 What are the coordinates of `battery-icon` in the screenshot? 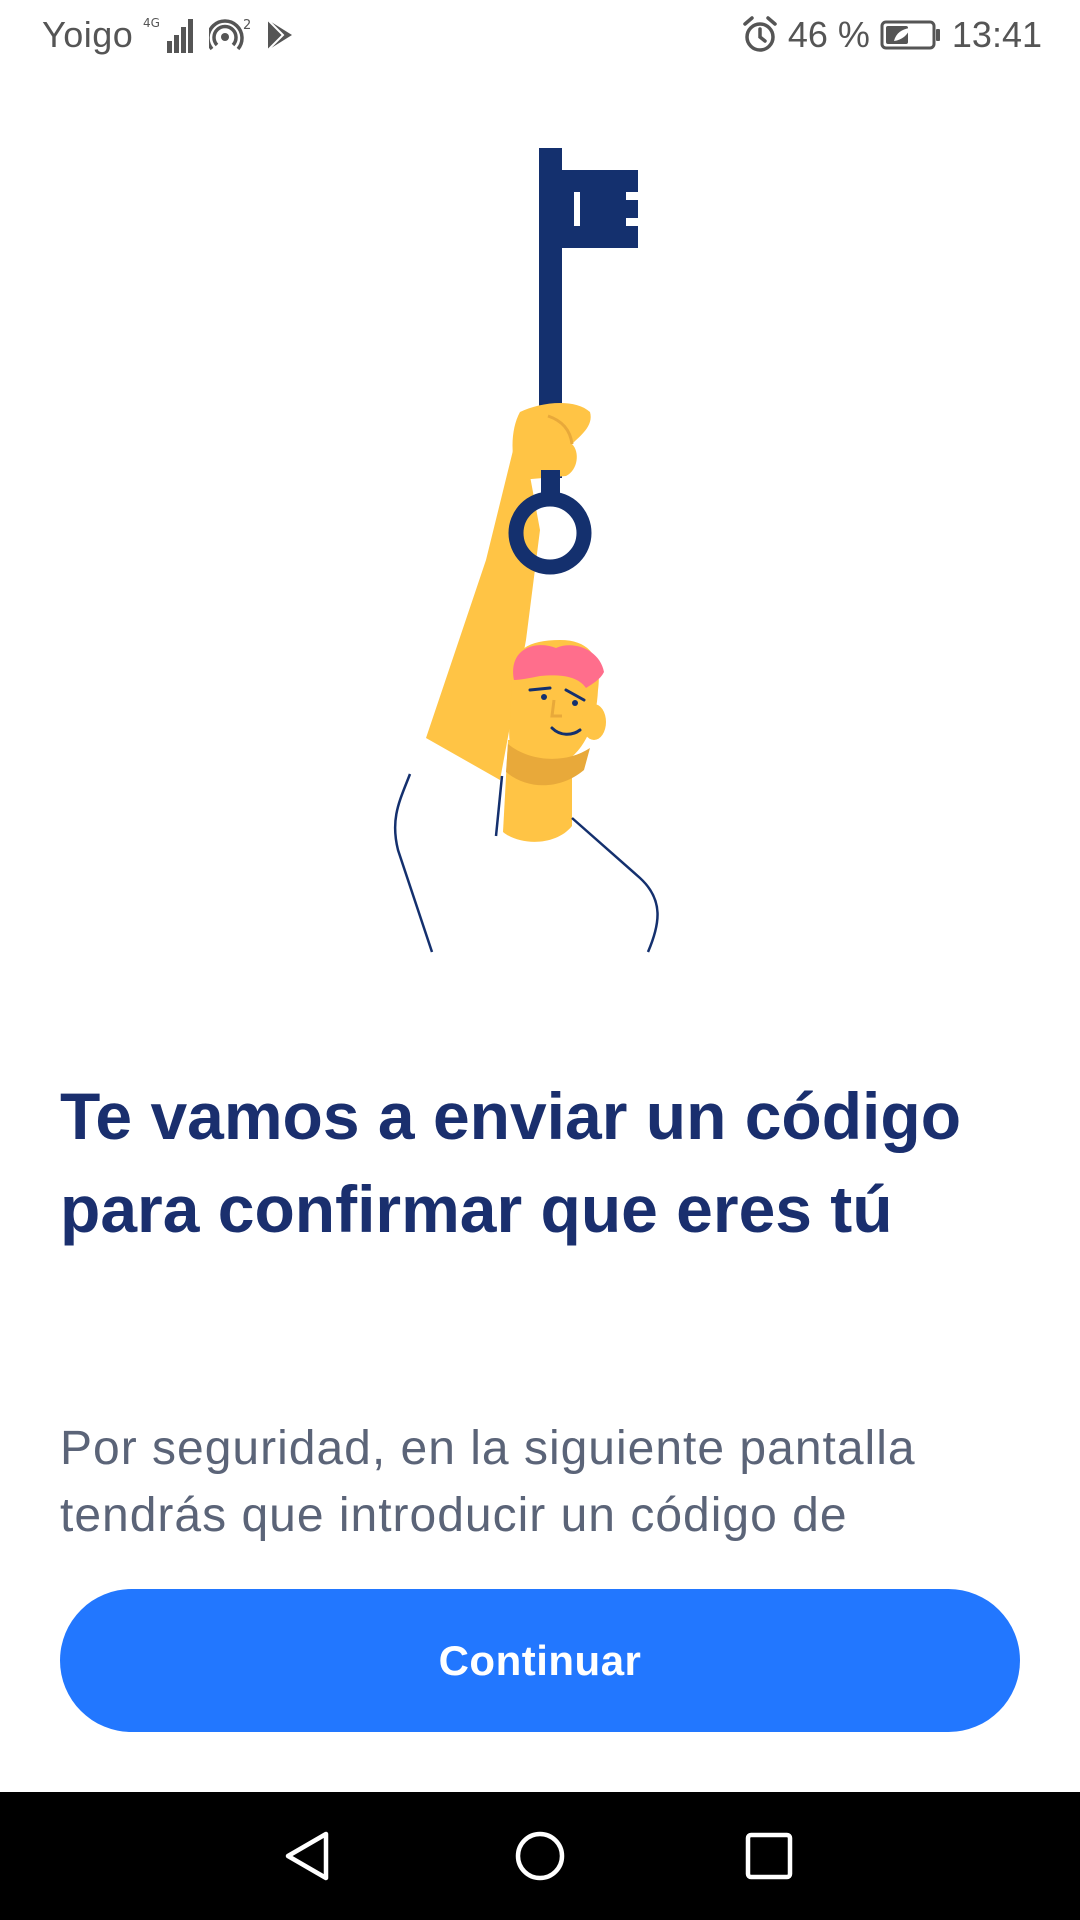 It's located at (911, 35).